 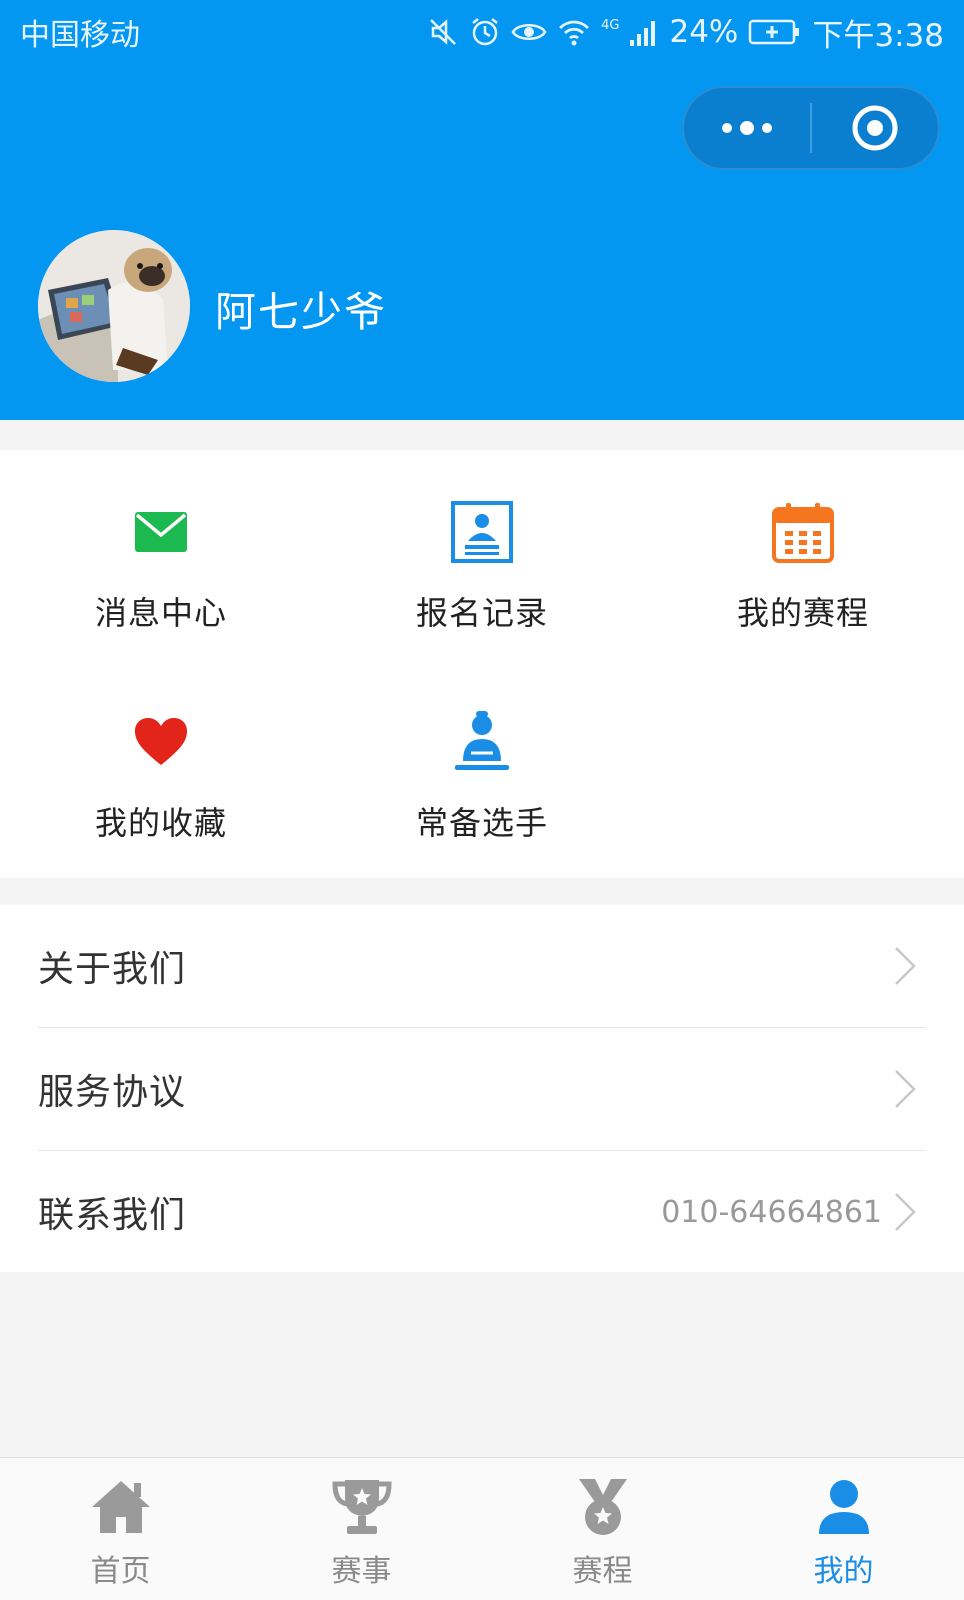 I want to click on battery-percent: 24%, so click(x=704, y=32).